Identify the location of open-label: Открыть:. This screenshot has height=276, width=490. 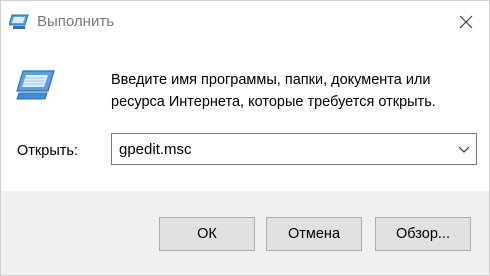
(47, 151).